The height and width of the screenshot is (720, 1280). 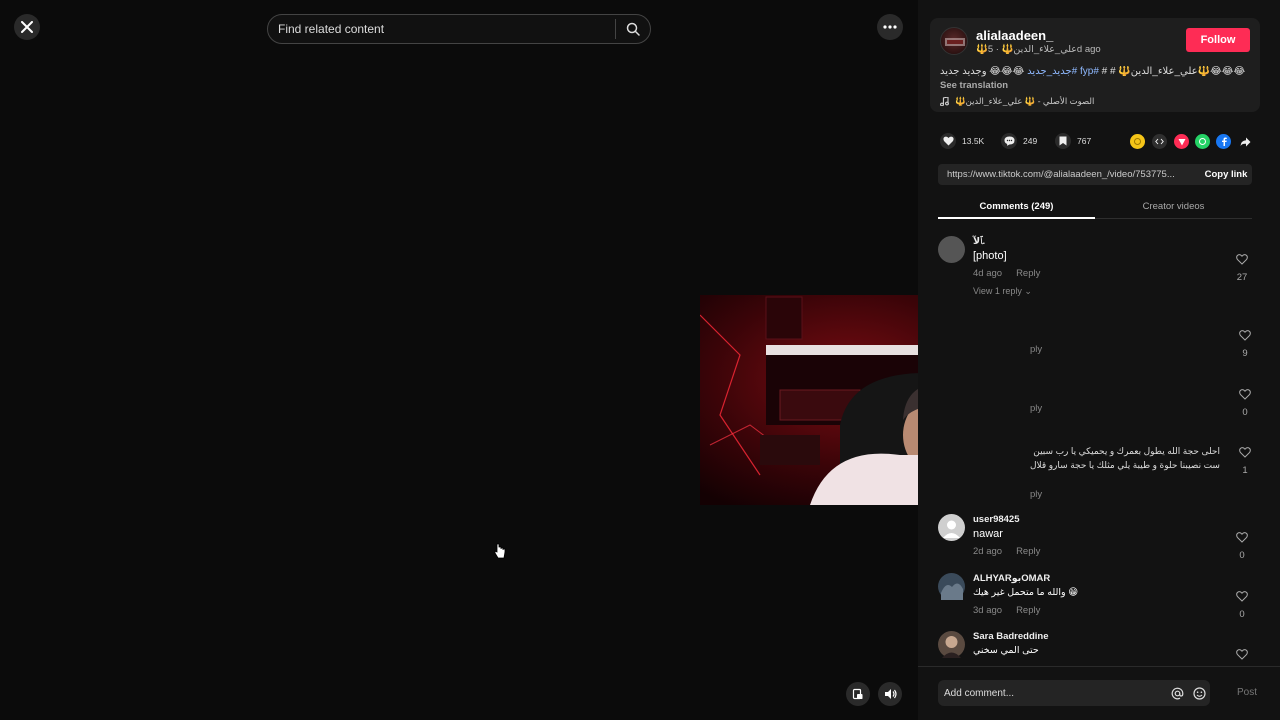 I want to click on more-options-button, so click(x=890, y=27).